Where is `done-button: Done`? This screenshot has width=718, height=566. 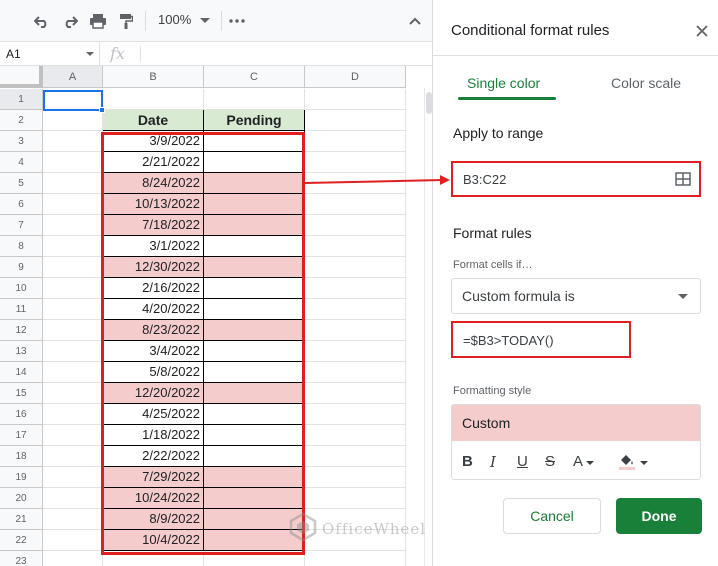 done-button: Done is located at coordinates (659, 516).